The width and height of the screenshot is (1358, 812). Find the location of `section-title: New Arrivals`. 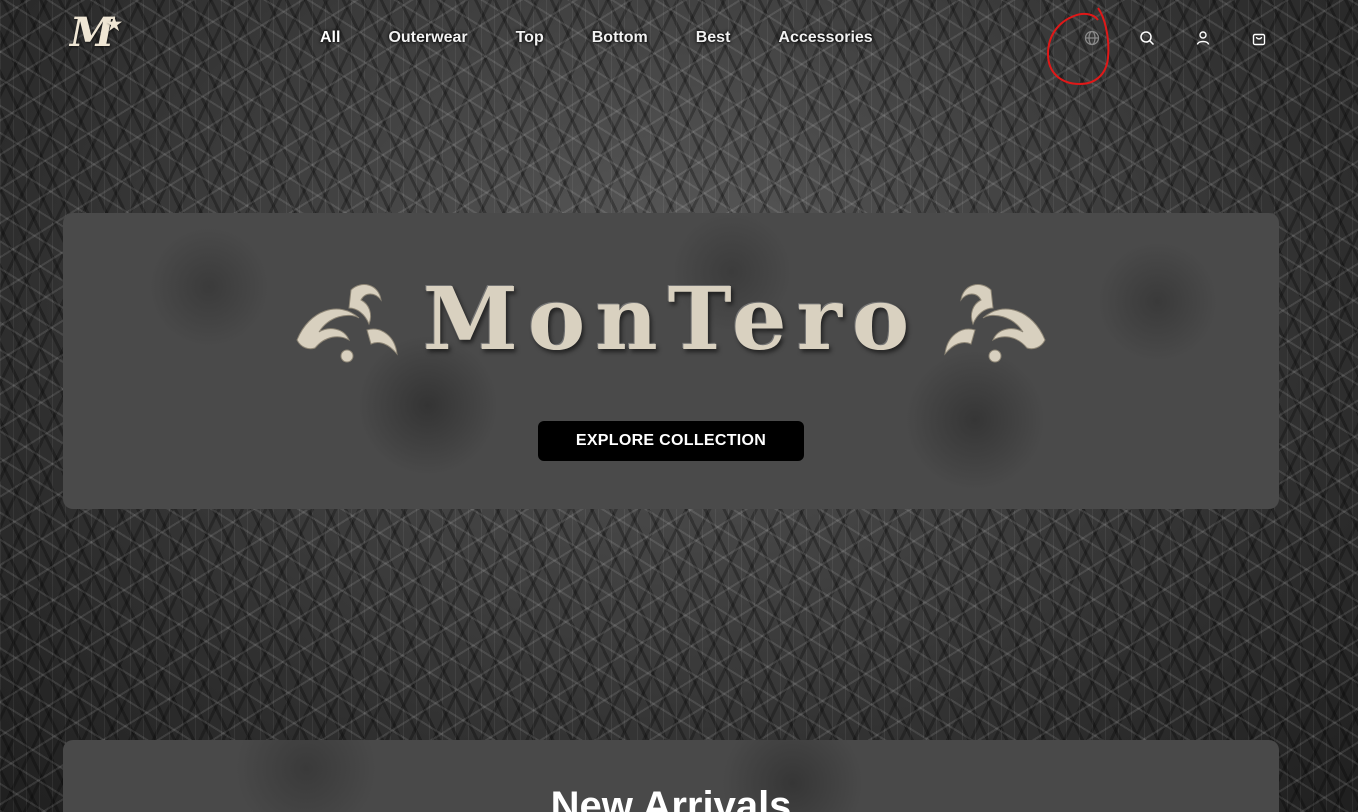

section-title: New Arrivals is located at coordinates (671, 798).